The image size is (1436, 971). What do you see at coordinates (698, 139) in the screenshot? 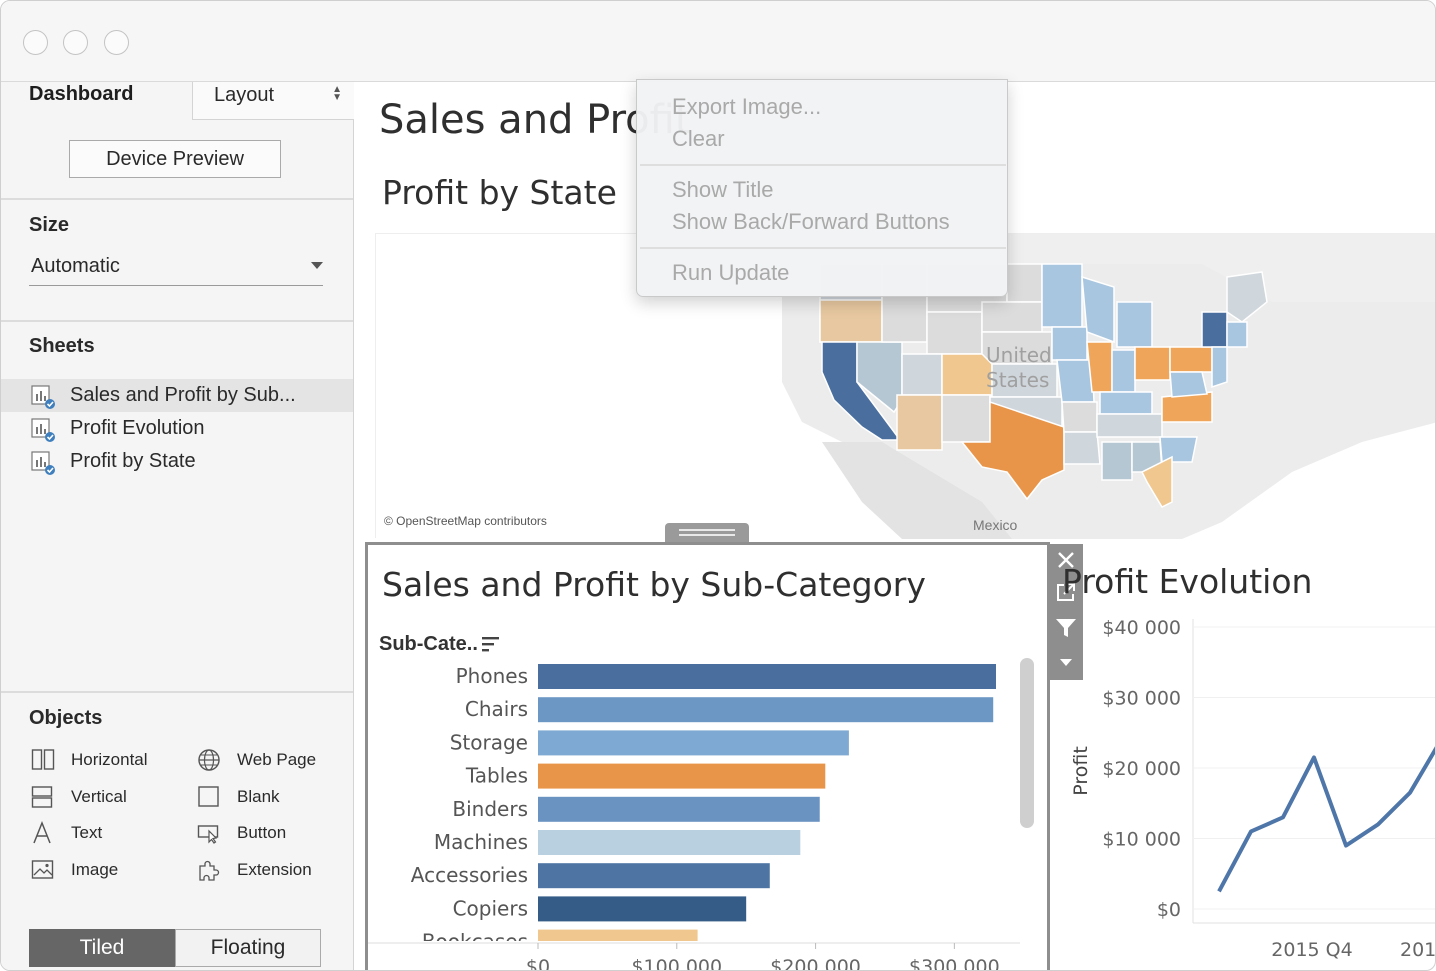
I see `menu-item-clear: Clear` at bounding box center [698, 139].